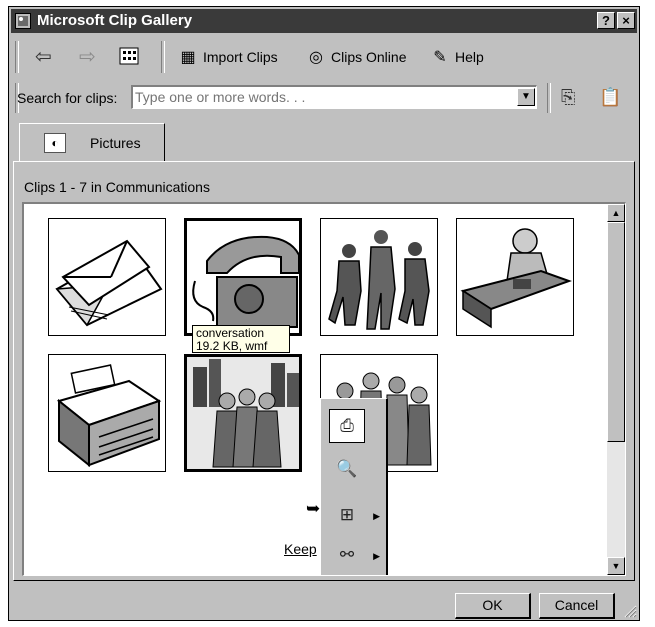 The image size is (655, 627). Describe the element at coordinates (369, 57) in the screenshot. I see `clips-online-label: Clips Online` at that location.